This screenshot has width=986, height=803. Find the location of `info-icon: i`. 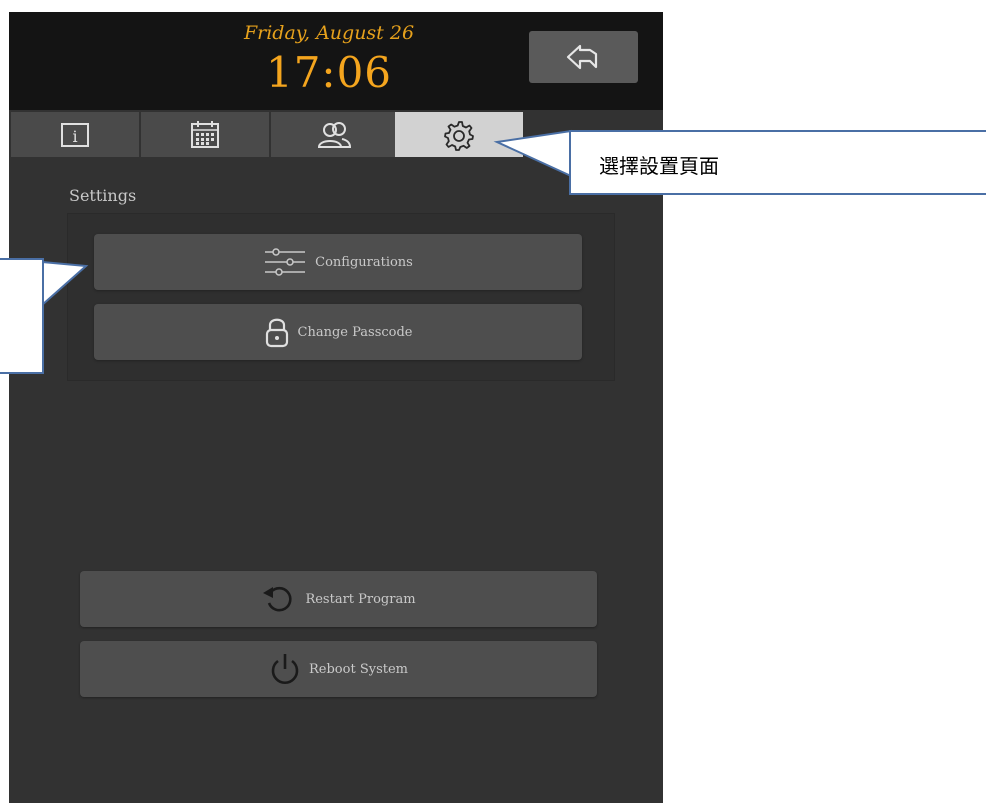

info-icon: i is located at coordinates (75, 134).